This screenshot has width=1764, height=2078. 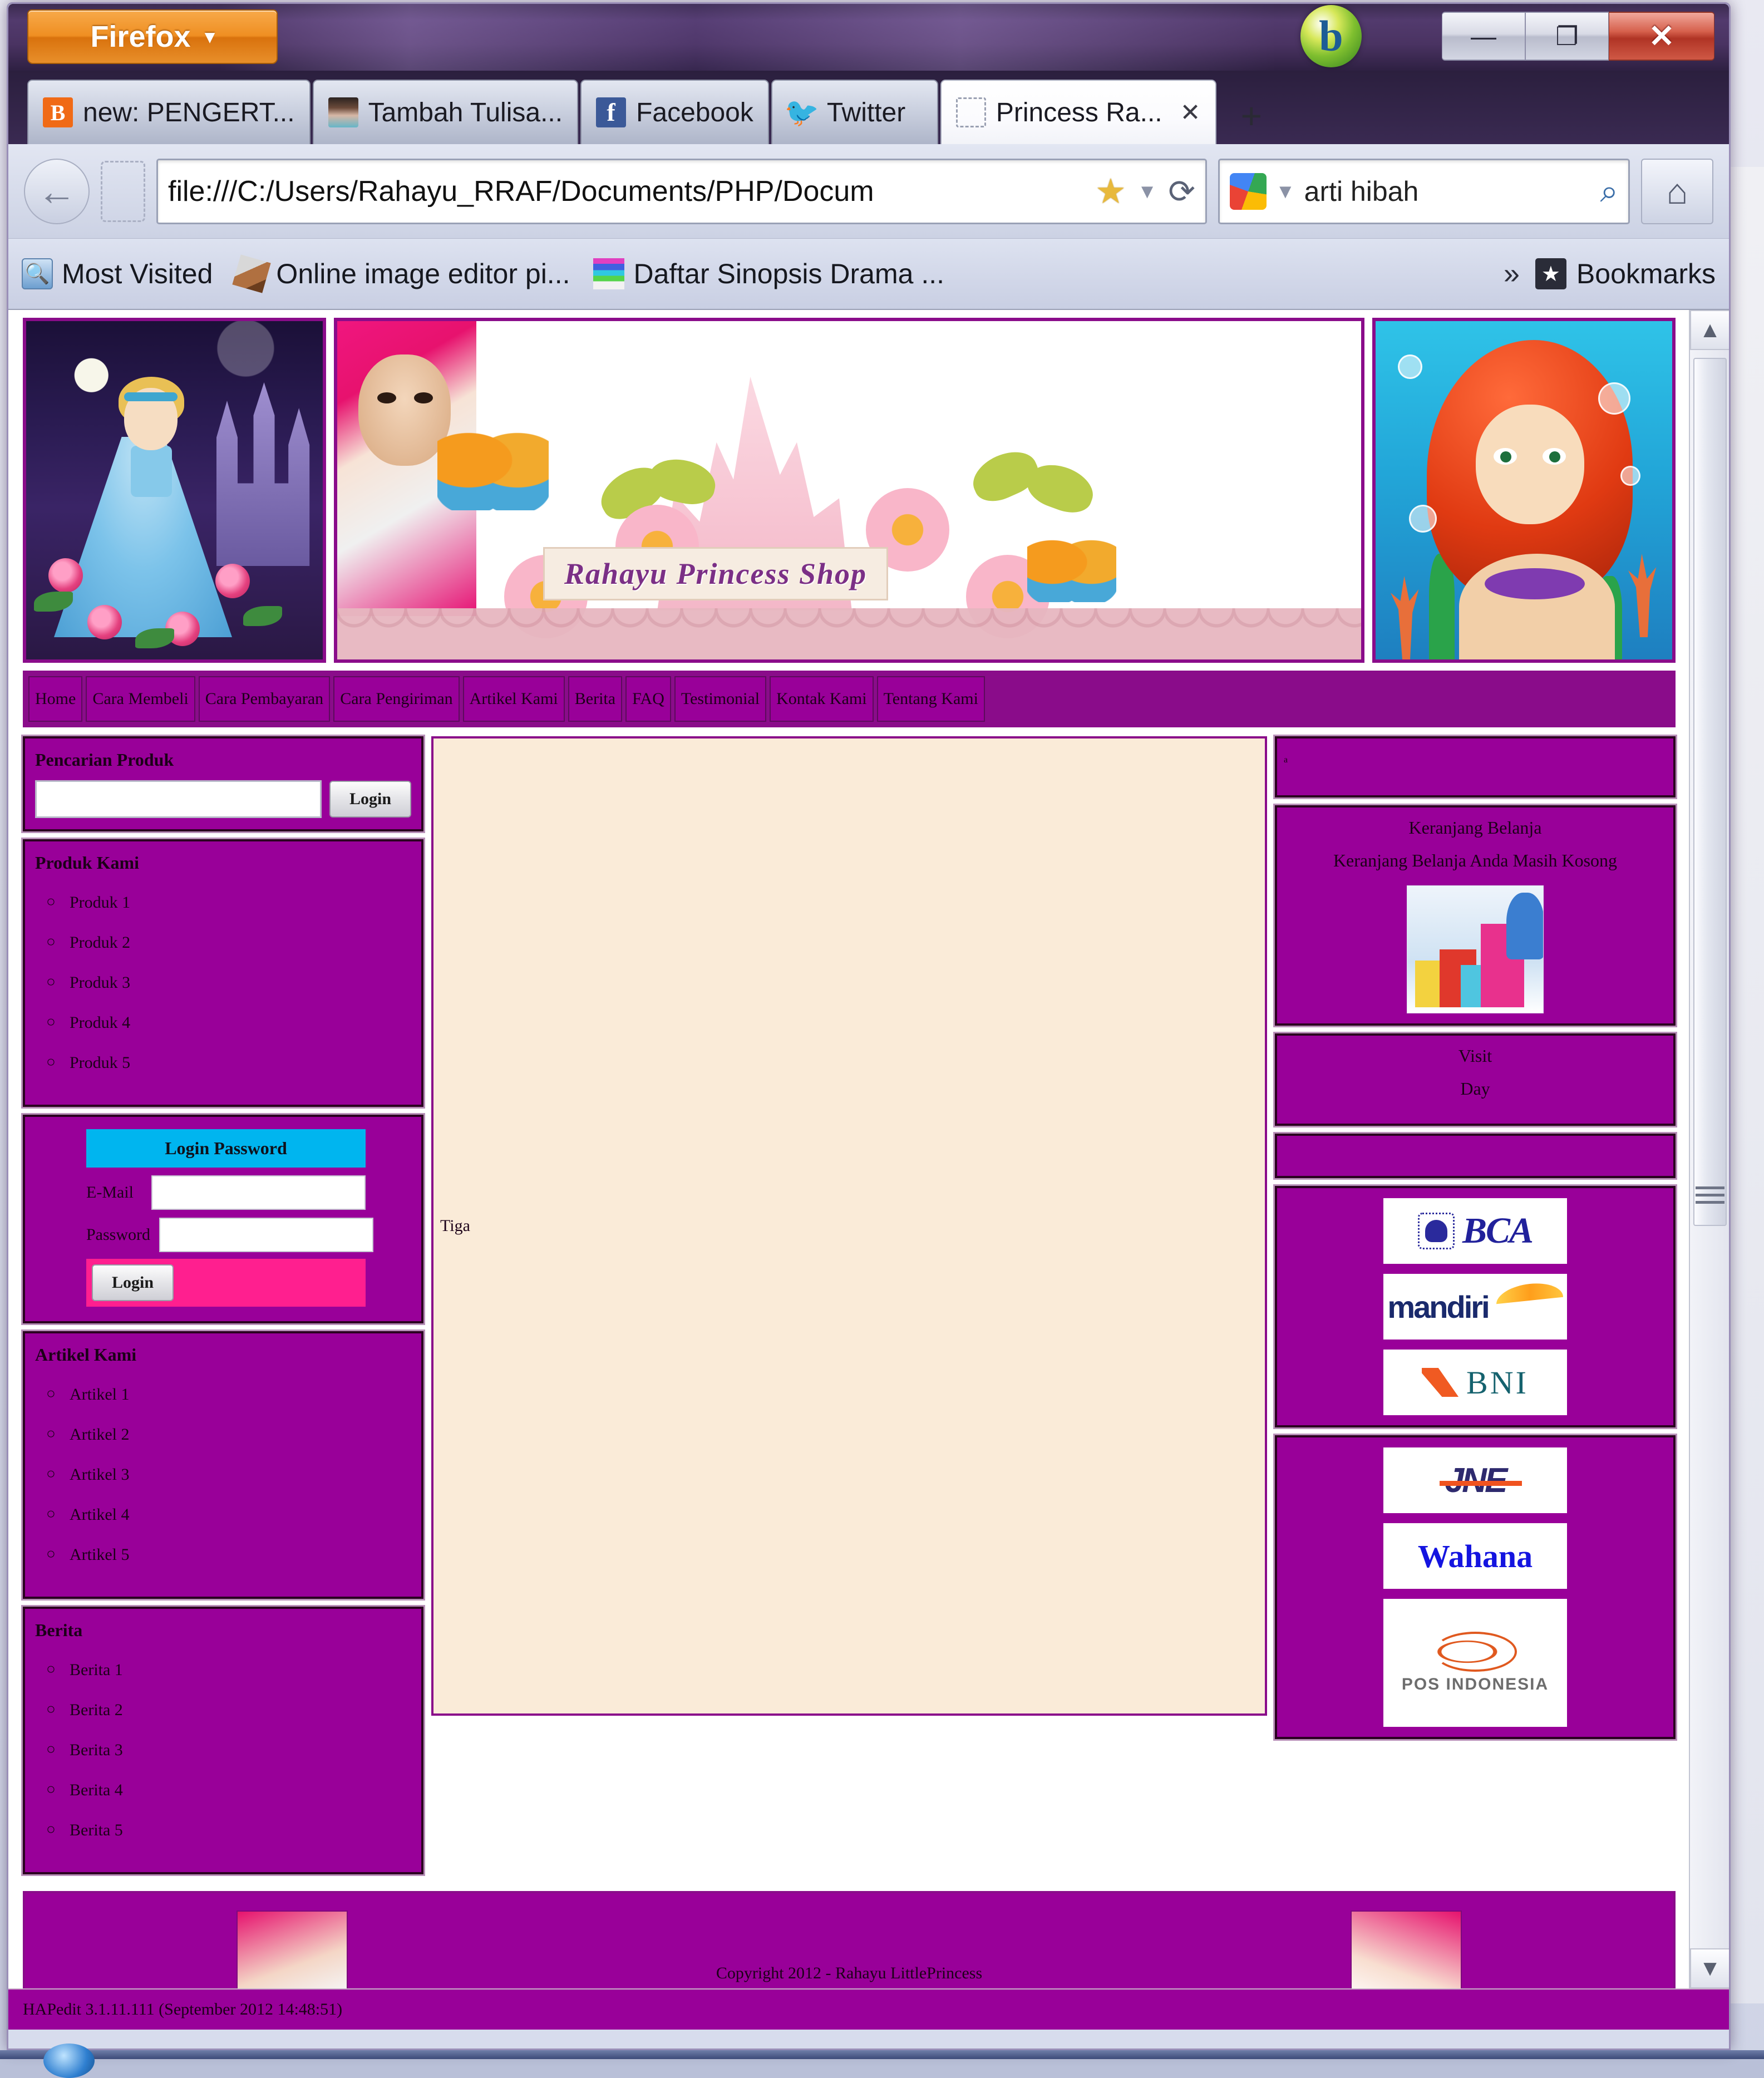 What do you see at coordinates (240, 1474) in the screenshot?
I see `list-item: Artikel 3` at bounding box center [240, 1474].